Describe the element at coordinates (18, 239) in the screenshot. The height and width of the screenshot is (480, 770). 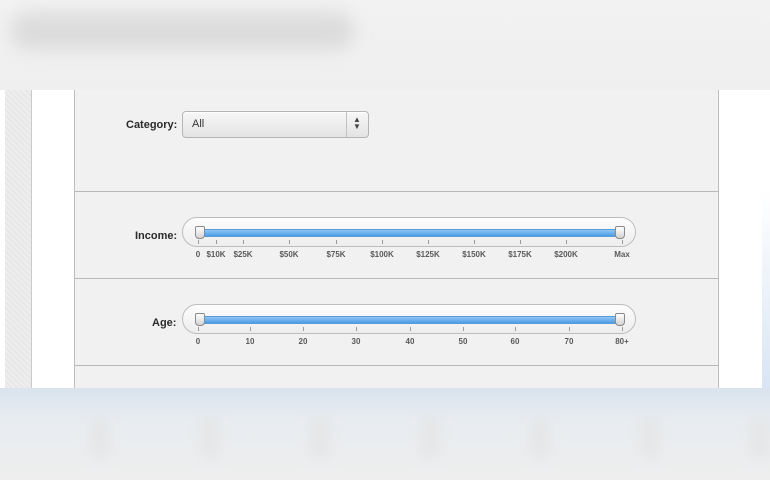
I see `sidebar-texture` at that location.